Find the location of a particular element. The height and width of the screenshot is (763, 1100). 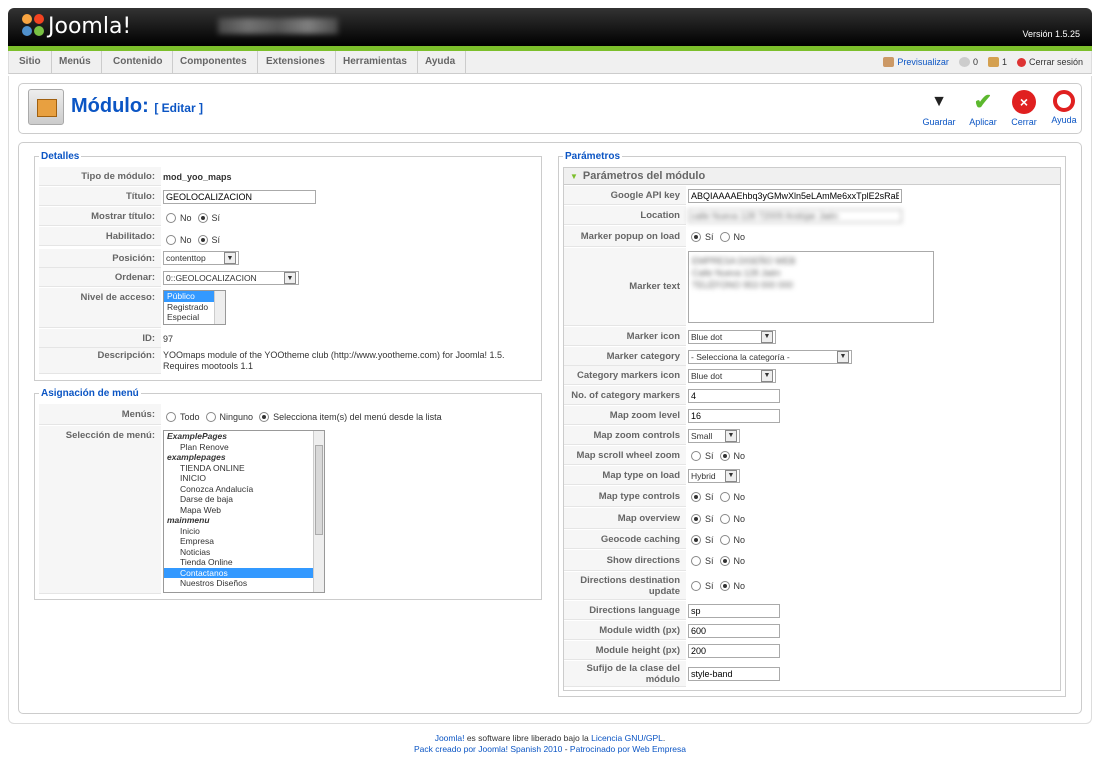

apply-icon: ✔ is located at coordinates (983, 101).